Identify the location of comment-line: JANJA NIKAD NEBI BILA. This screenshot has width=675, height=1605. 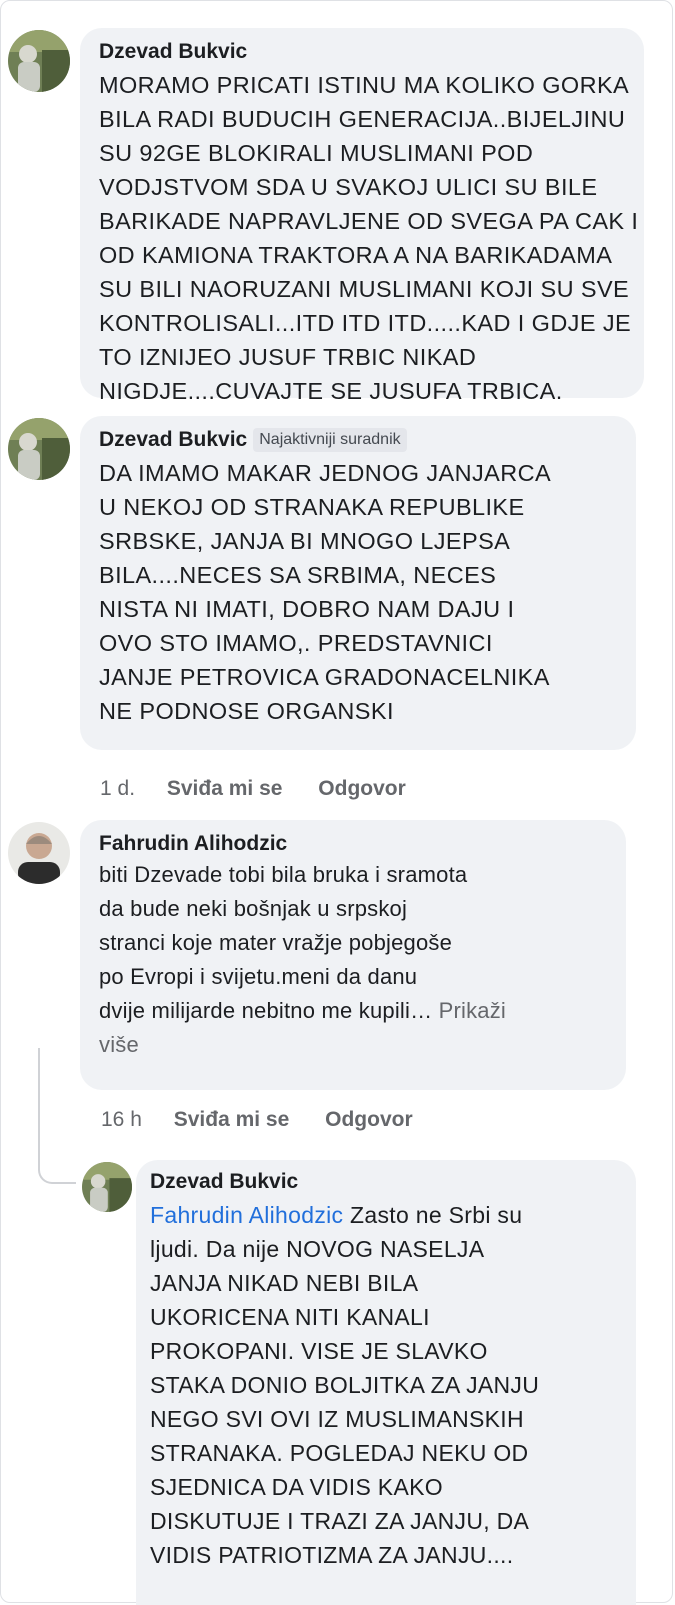
(284, 1283).